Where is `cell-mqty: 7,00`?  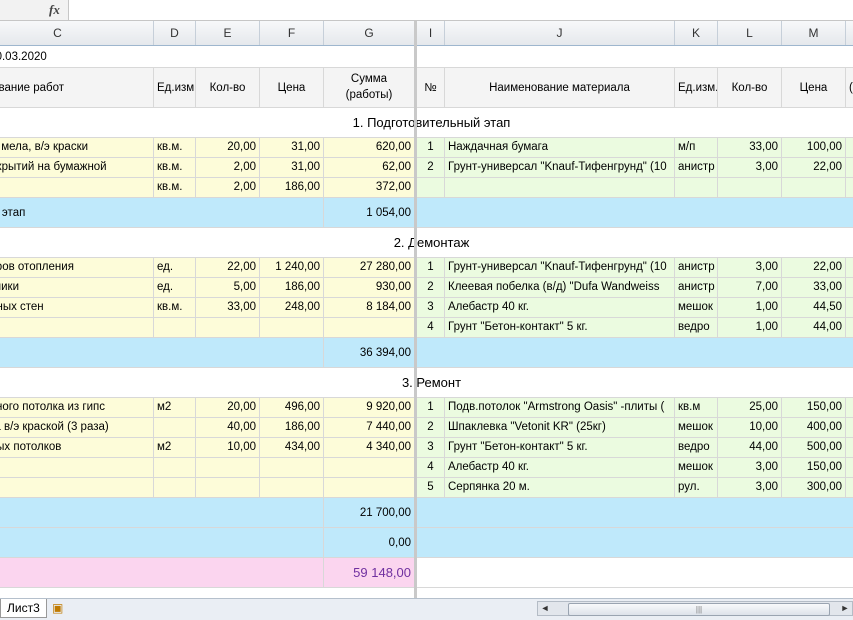
cell-mqty: 7,00 is located at coordinates (750, 288).